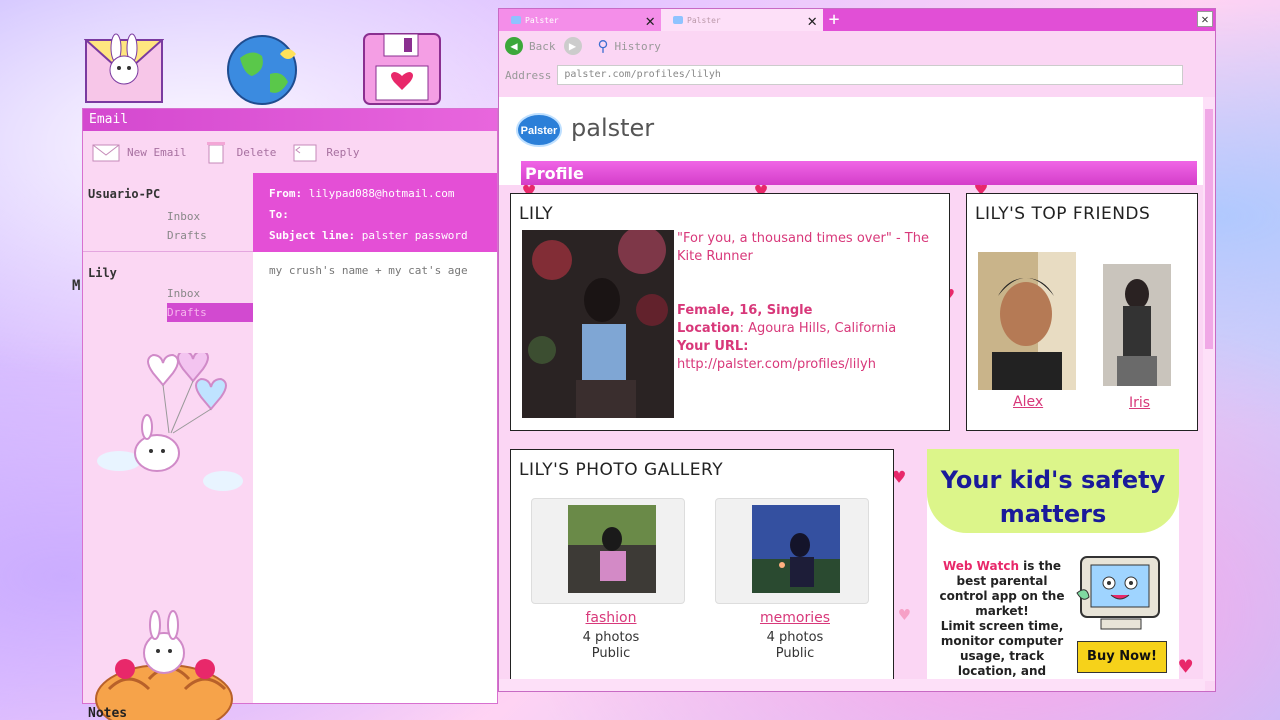  I want to click on reply-envelope-icon, so click(305, 153).